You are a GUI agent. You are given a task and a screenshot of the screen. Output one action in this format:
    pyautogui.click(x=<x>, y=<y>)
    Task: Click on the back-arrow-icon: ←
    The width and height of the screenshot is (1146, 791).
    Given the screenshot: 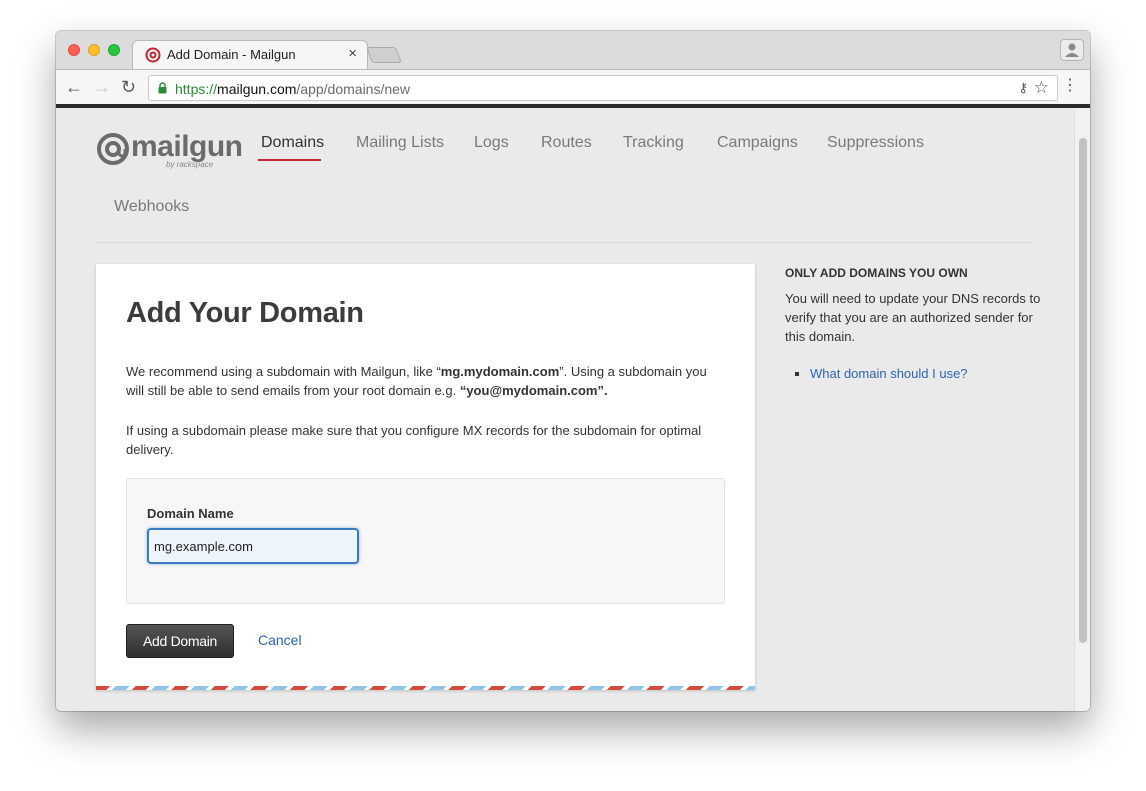 What is the action you would take?
    pyautogui.click(x=74, y=87)
    